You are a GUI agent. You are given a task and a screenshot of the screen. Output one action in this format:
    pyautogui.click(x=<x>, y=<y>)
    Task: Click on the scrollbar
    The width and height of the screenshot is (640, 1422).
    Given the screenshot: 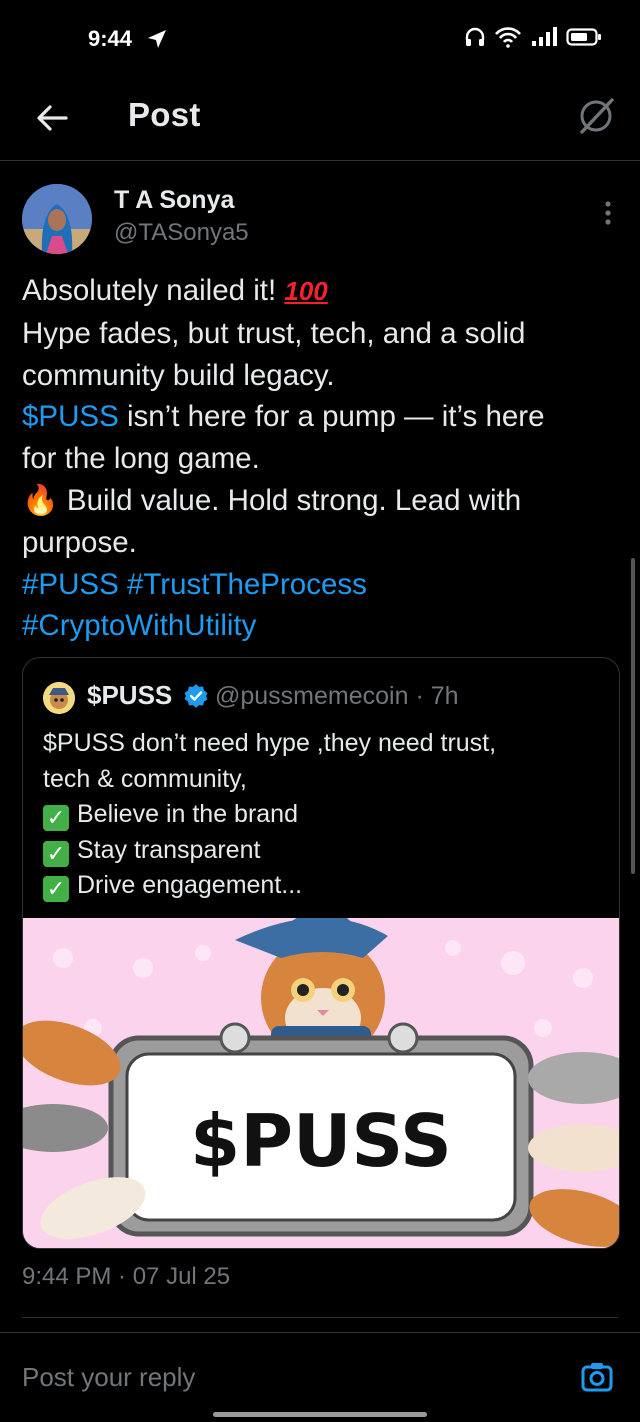 What is the action you would take?
    pyautogui.click(x=633, y=716)
    